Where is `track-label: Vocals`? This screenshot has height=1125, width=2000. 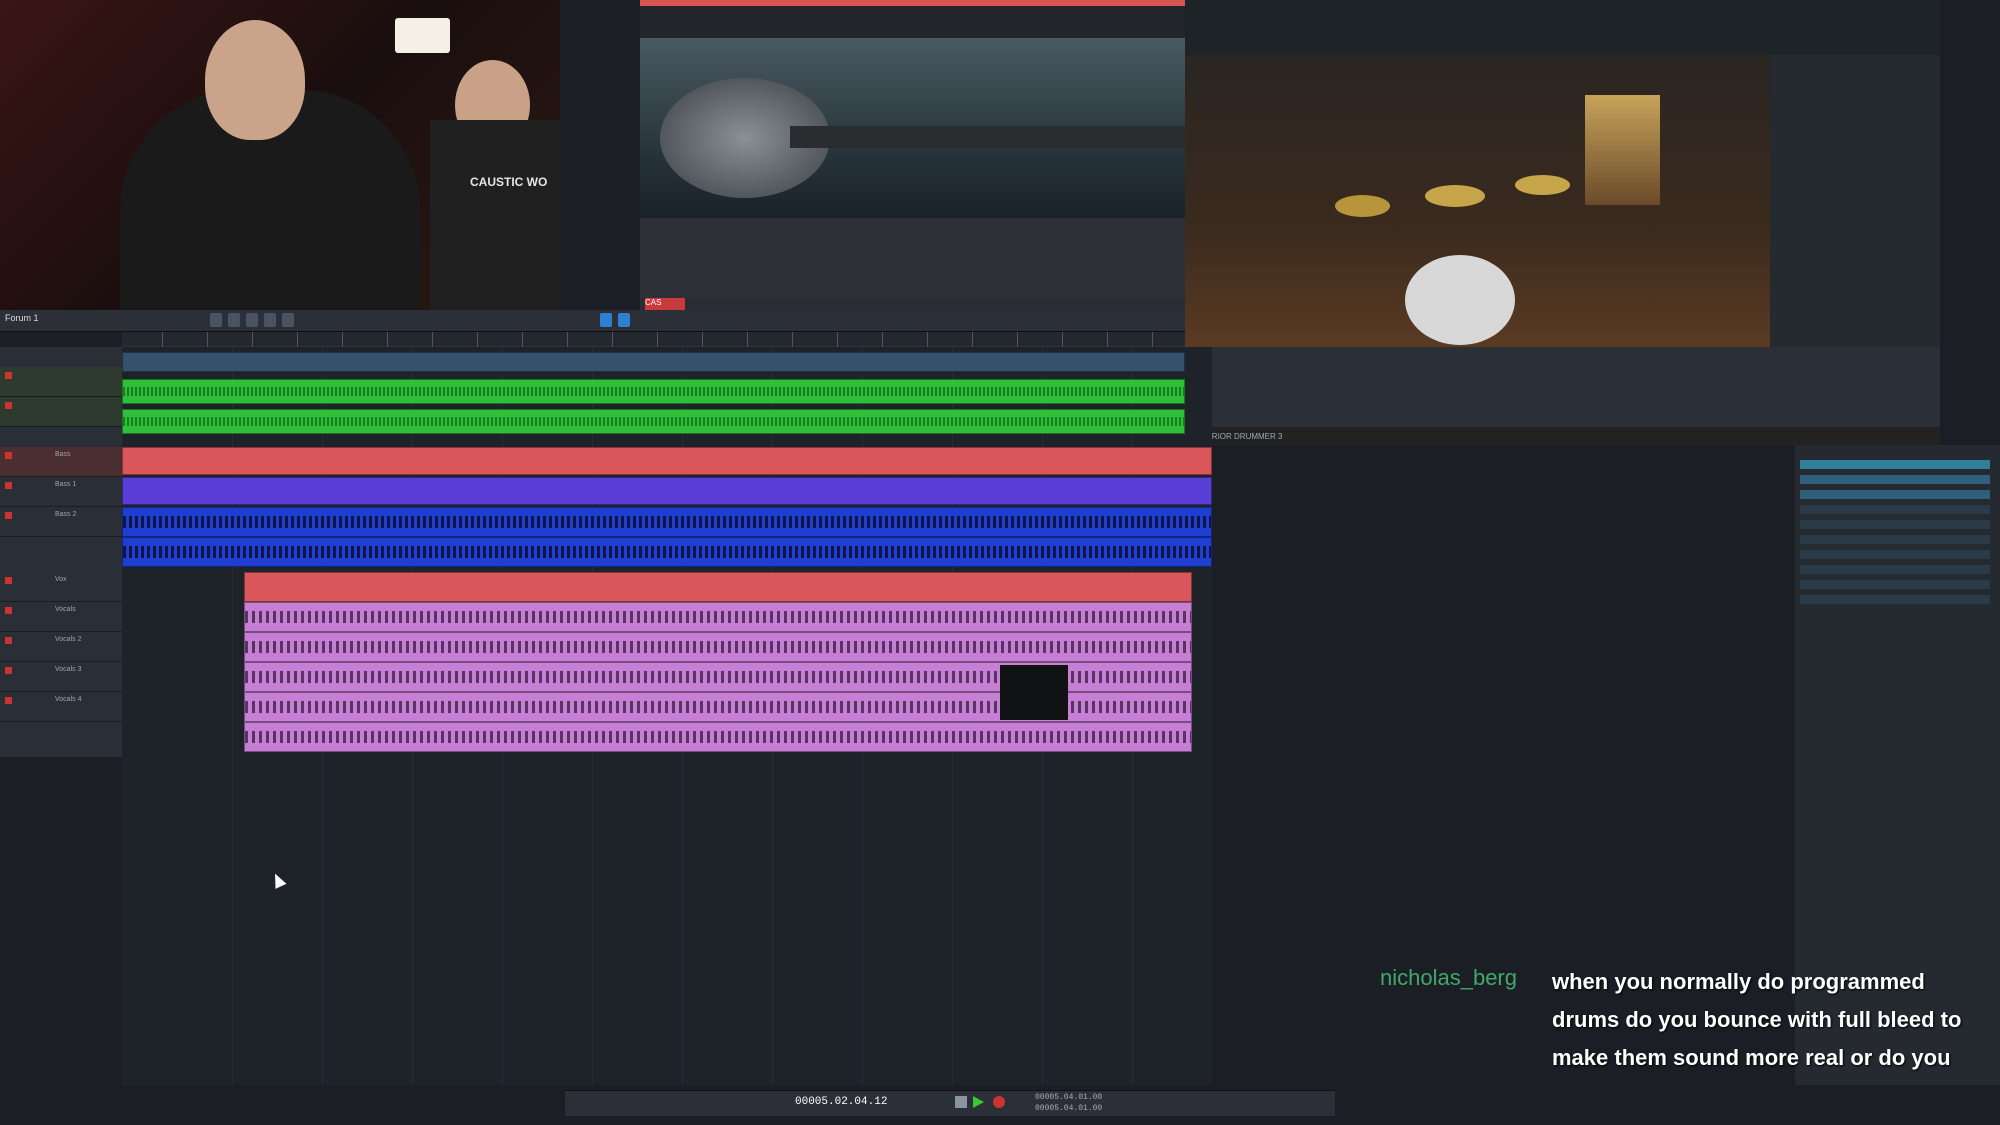
track-label: Vocals is located at coordinates (65, 609).